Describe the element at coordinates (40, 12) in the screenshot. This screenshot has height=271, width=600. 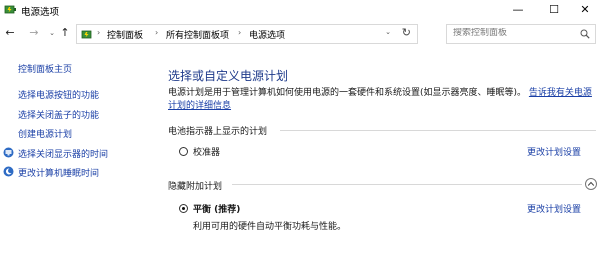
I see `window-title: 电源选项` at that location.